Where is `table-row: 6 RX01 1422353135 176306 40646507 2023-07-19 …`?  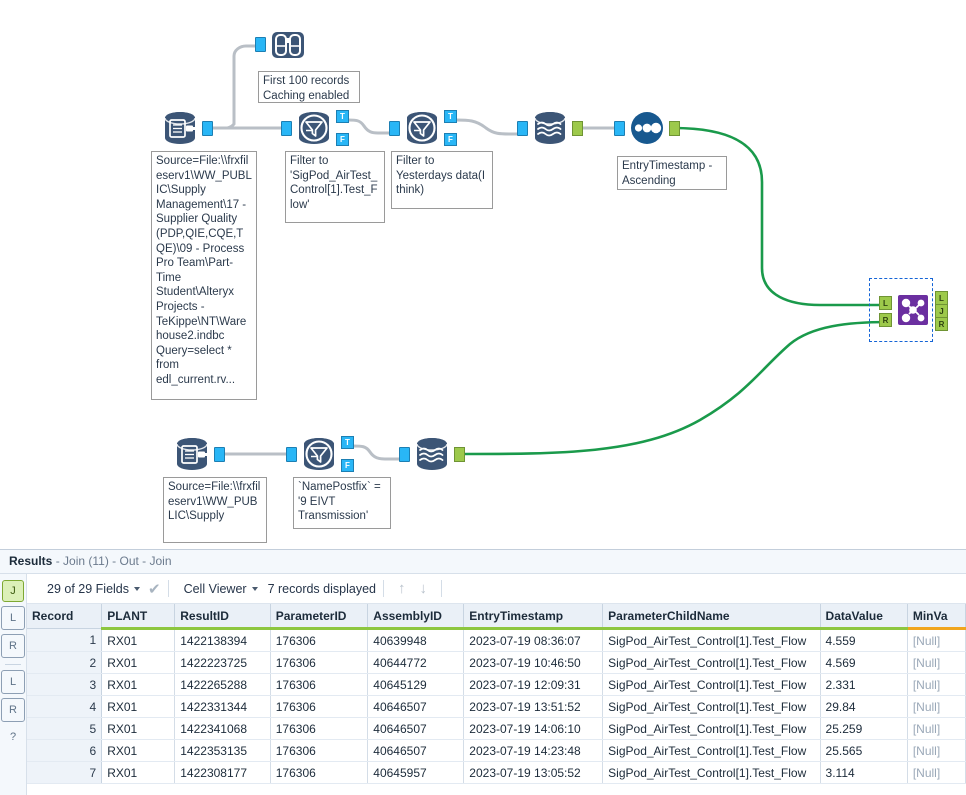 table-row: 6 RX01 1422353135 176306 40646507 2023-07-19 … is located at coordinates (496, 750).